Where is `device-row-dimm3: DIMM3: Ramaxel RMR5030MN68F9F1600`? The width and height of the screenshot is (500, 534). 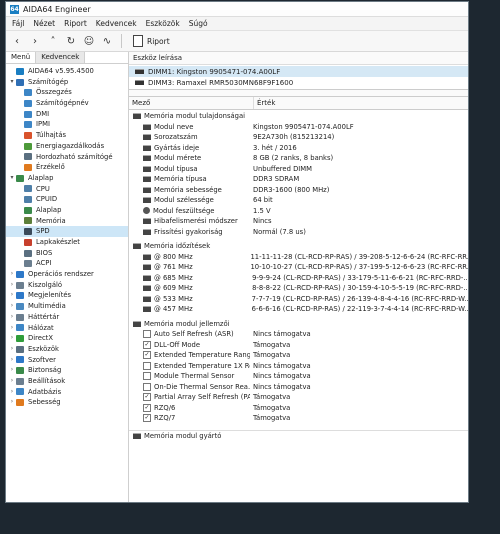
device-row-dimm3: DIMM3: Ramaxel RMR5030MN68F9F1600 is located at coordinates (298, 82).